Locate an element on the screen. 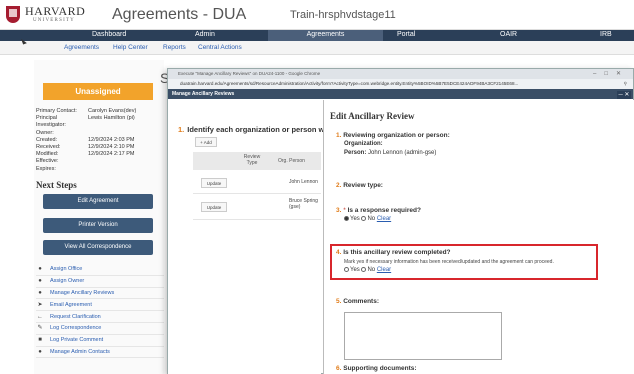 The image size is (634, 374). action-manage-admin-contacts: ● Manage Admin Contacts is located at coordinates (100, 353).